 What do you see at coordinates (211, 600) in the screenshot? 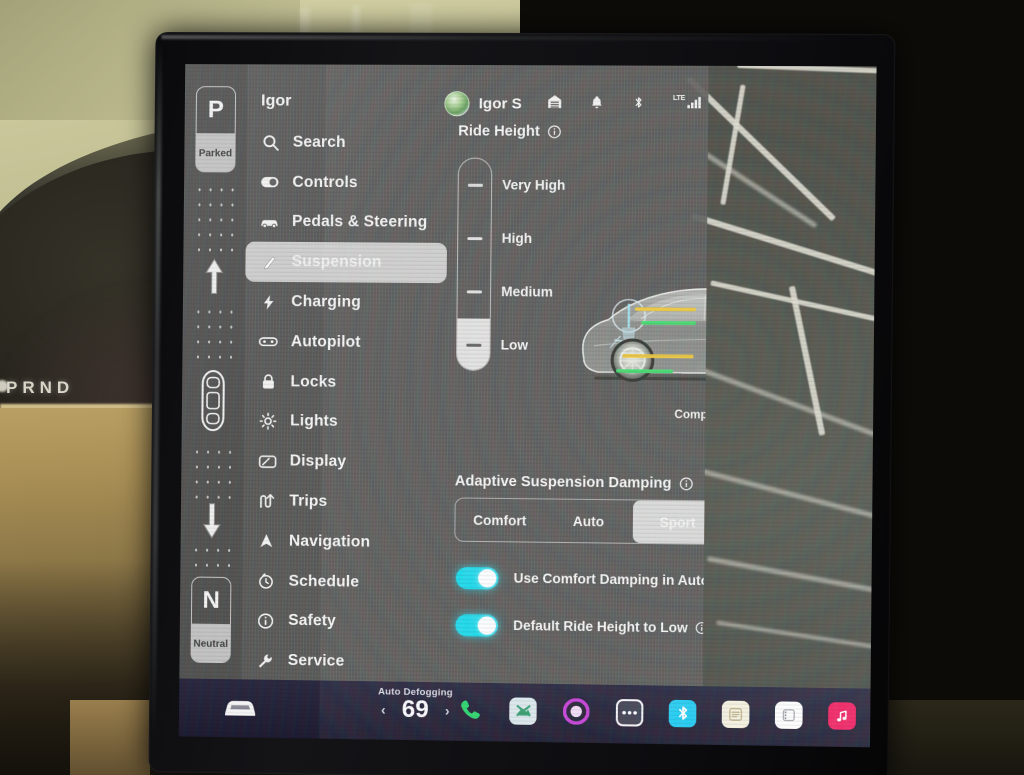
I see `gear-neutral-letter: N` at bounding box center [211, 600].